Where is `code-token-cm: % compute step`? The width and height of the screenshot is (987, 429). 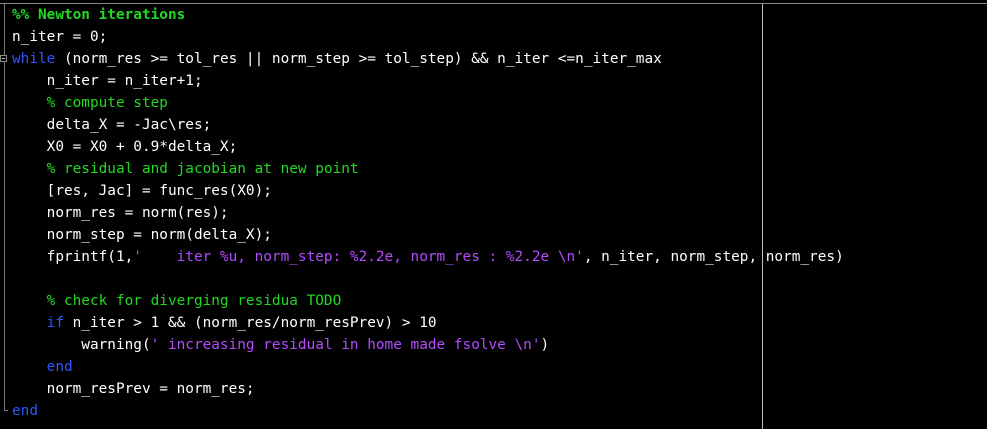 code-token-cm: % compute step is located at coordinates (107, 103).